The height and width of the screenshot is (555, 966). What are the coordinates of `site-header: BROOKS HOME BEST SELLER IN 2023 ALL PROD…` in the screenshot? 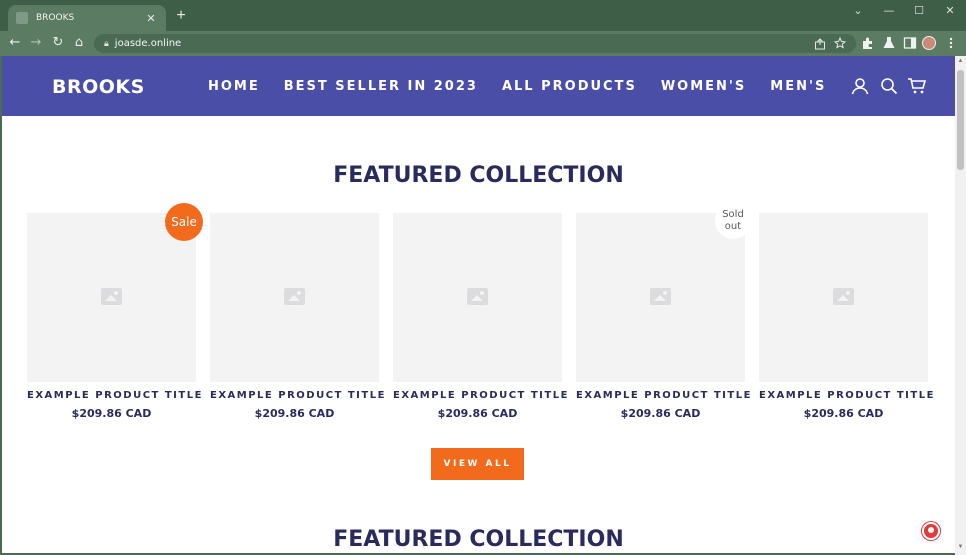 It's located at (478, 86).